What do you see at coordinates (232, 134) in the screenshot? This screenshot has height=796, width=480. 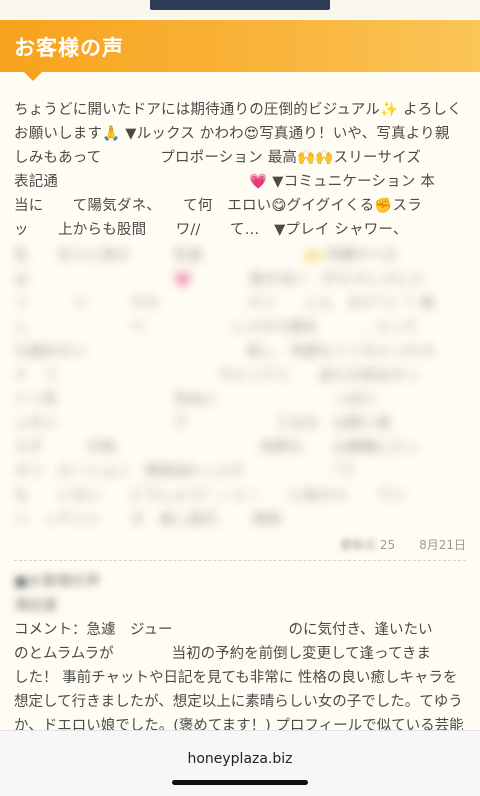 I see `review-line: お願いします🙏 ▼ルックス かわわ😍写真通り！いや、写真より親` at bounding box center [232, 134].